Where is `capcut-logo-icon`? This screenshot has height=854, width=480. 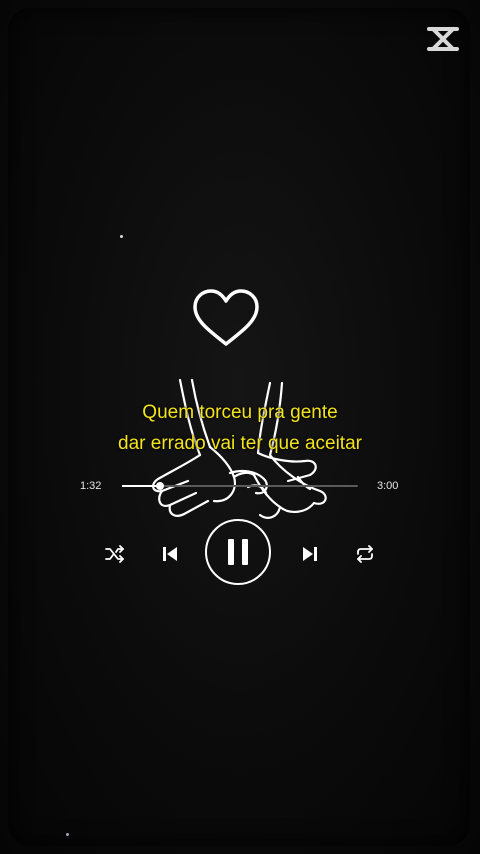 capcut-logo-icon is located at coordinates (443, 39).